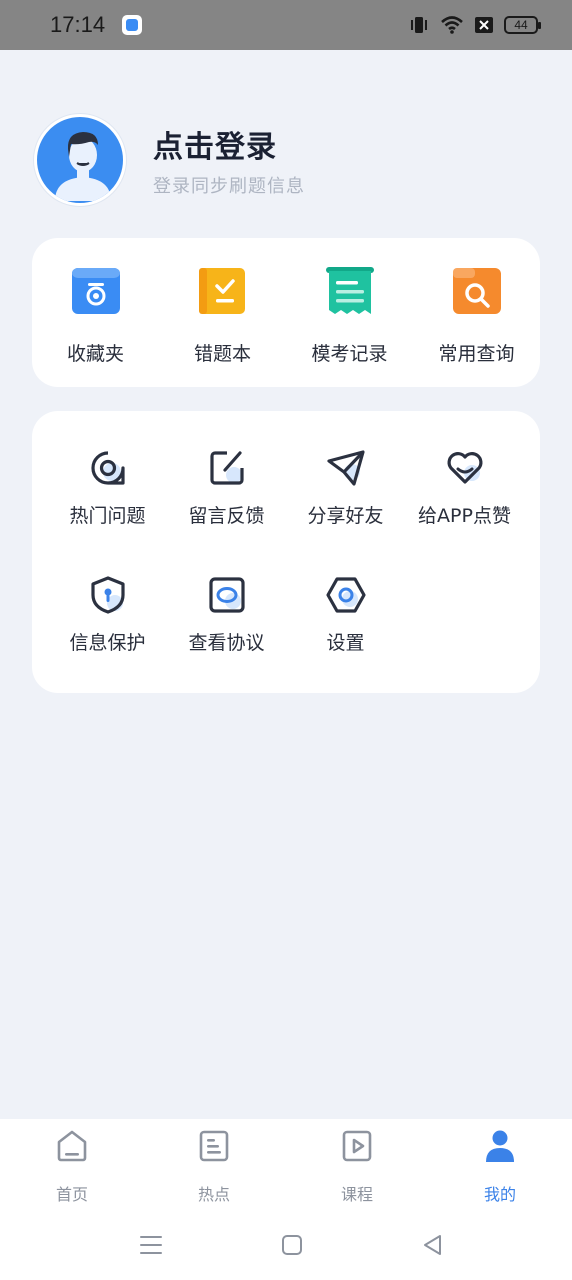 This screenshot has width=572, height=1280. I want to click on exam-record-icon, so click(350, 290).